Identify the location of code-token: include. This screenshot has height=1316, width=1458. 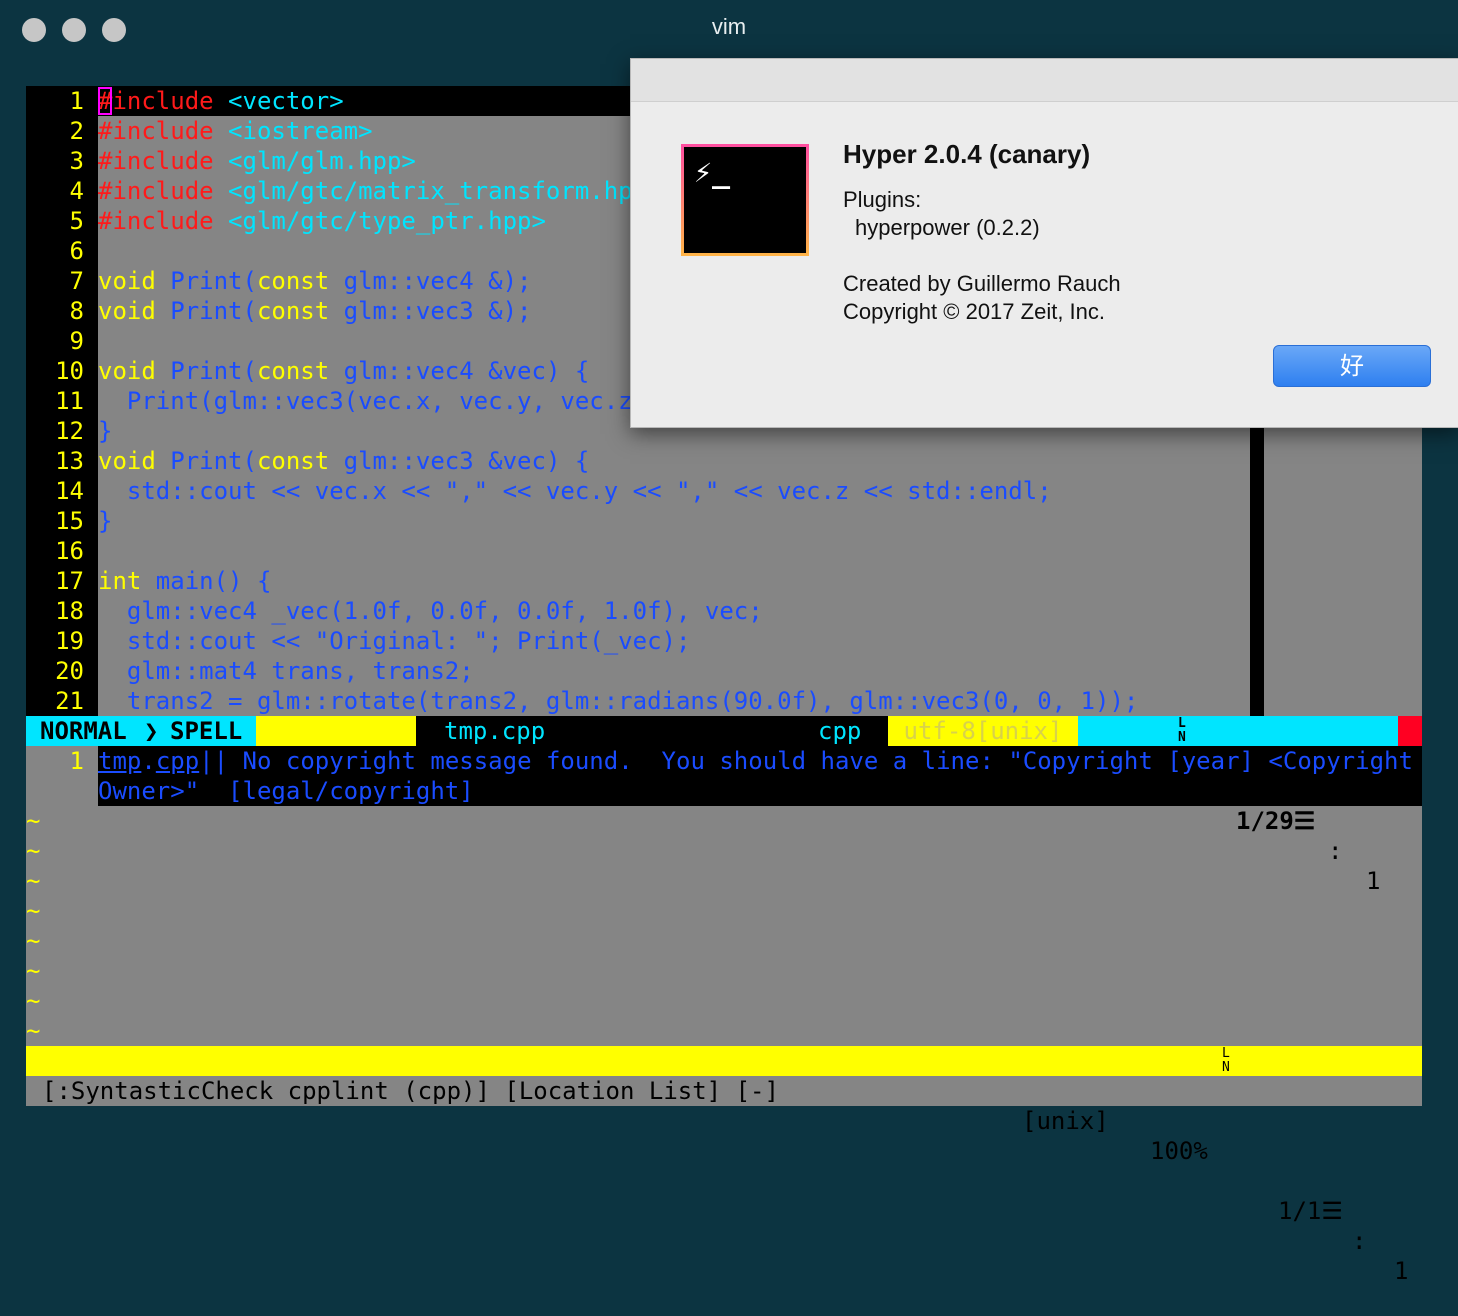
(163, 101).